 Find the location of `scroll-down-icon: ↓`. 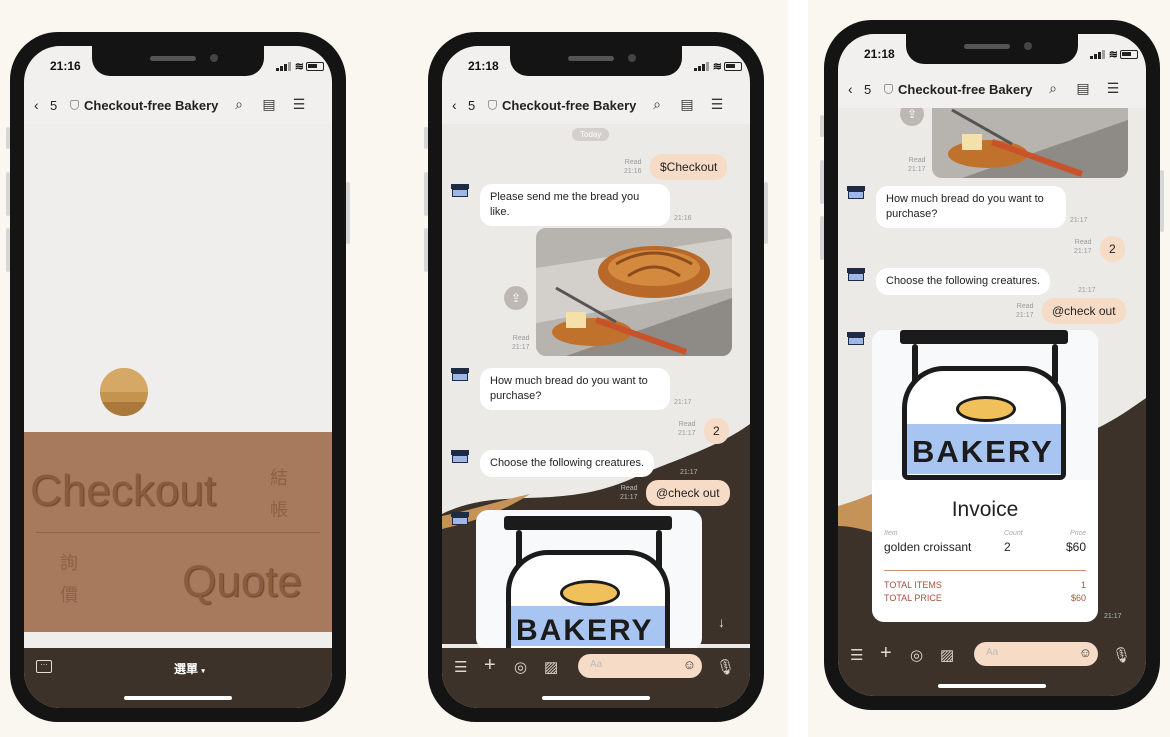

scroll-down-icon: ↓ is located at coordinates (721, 622).